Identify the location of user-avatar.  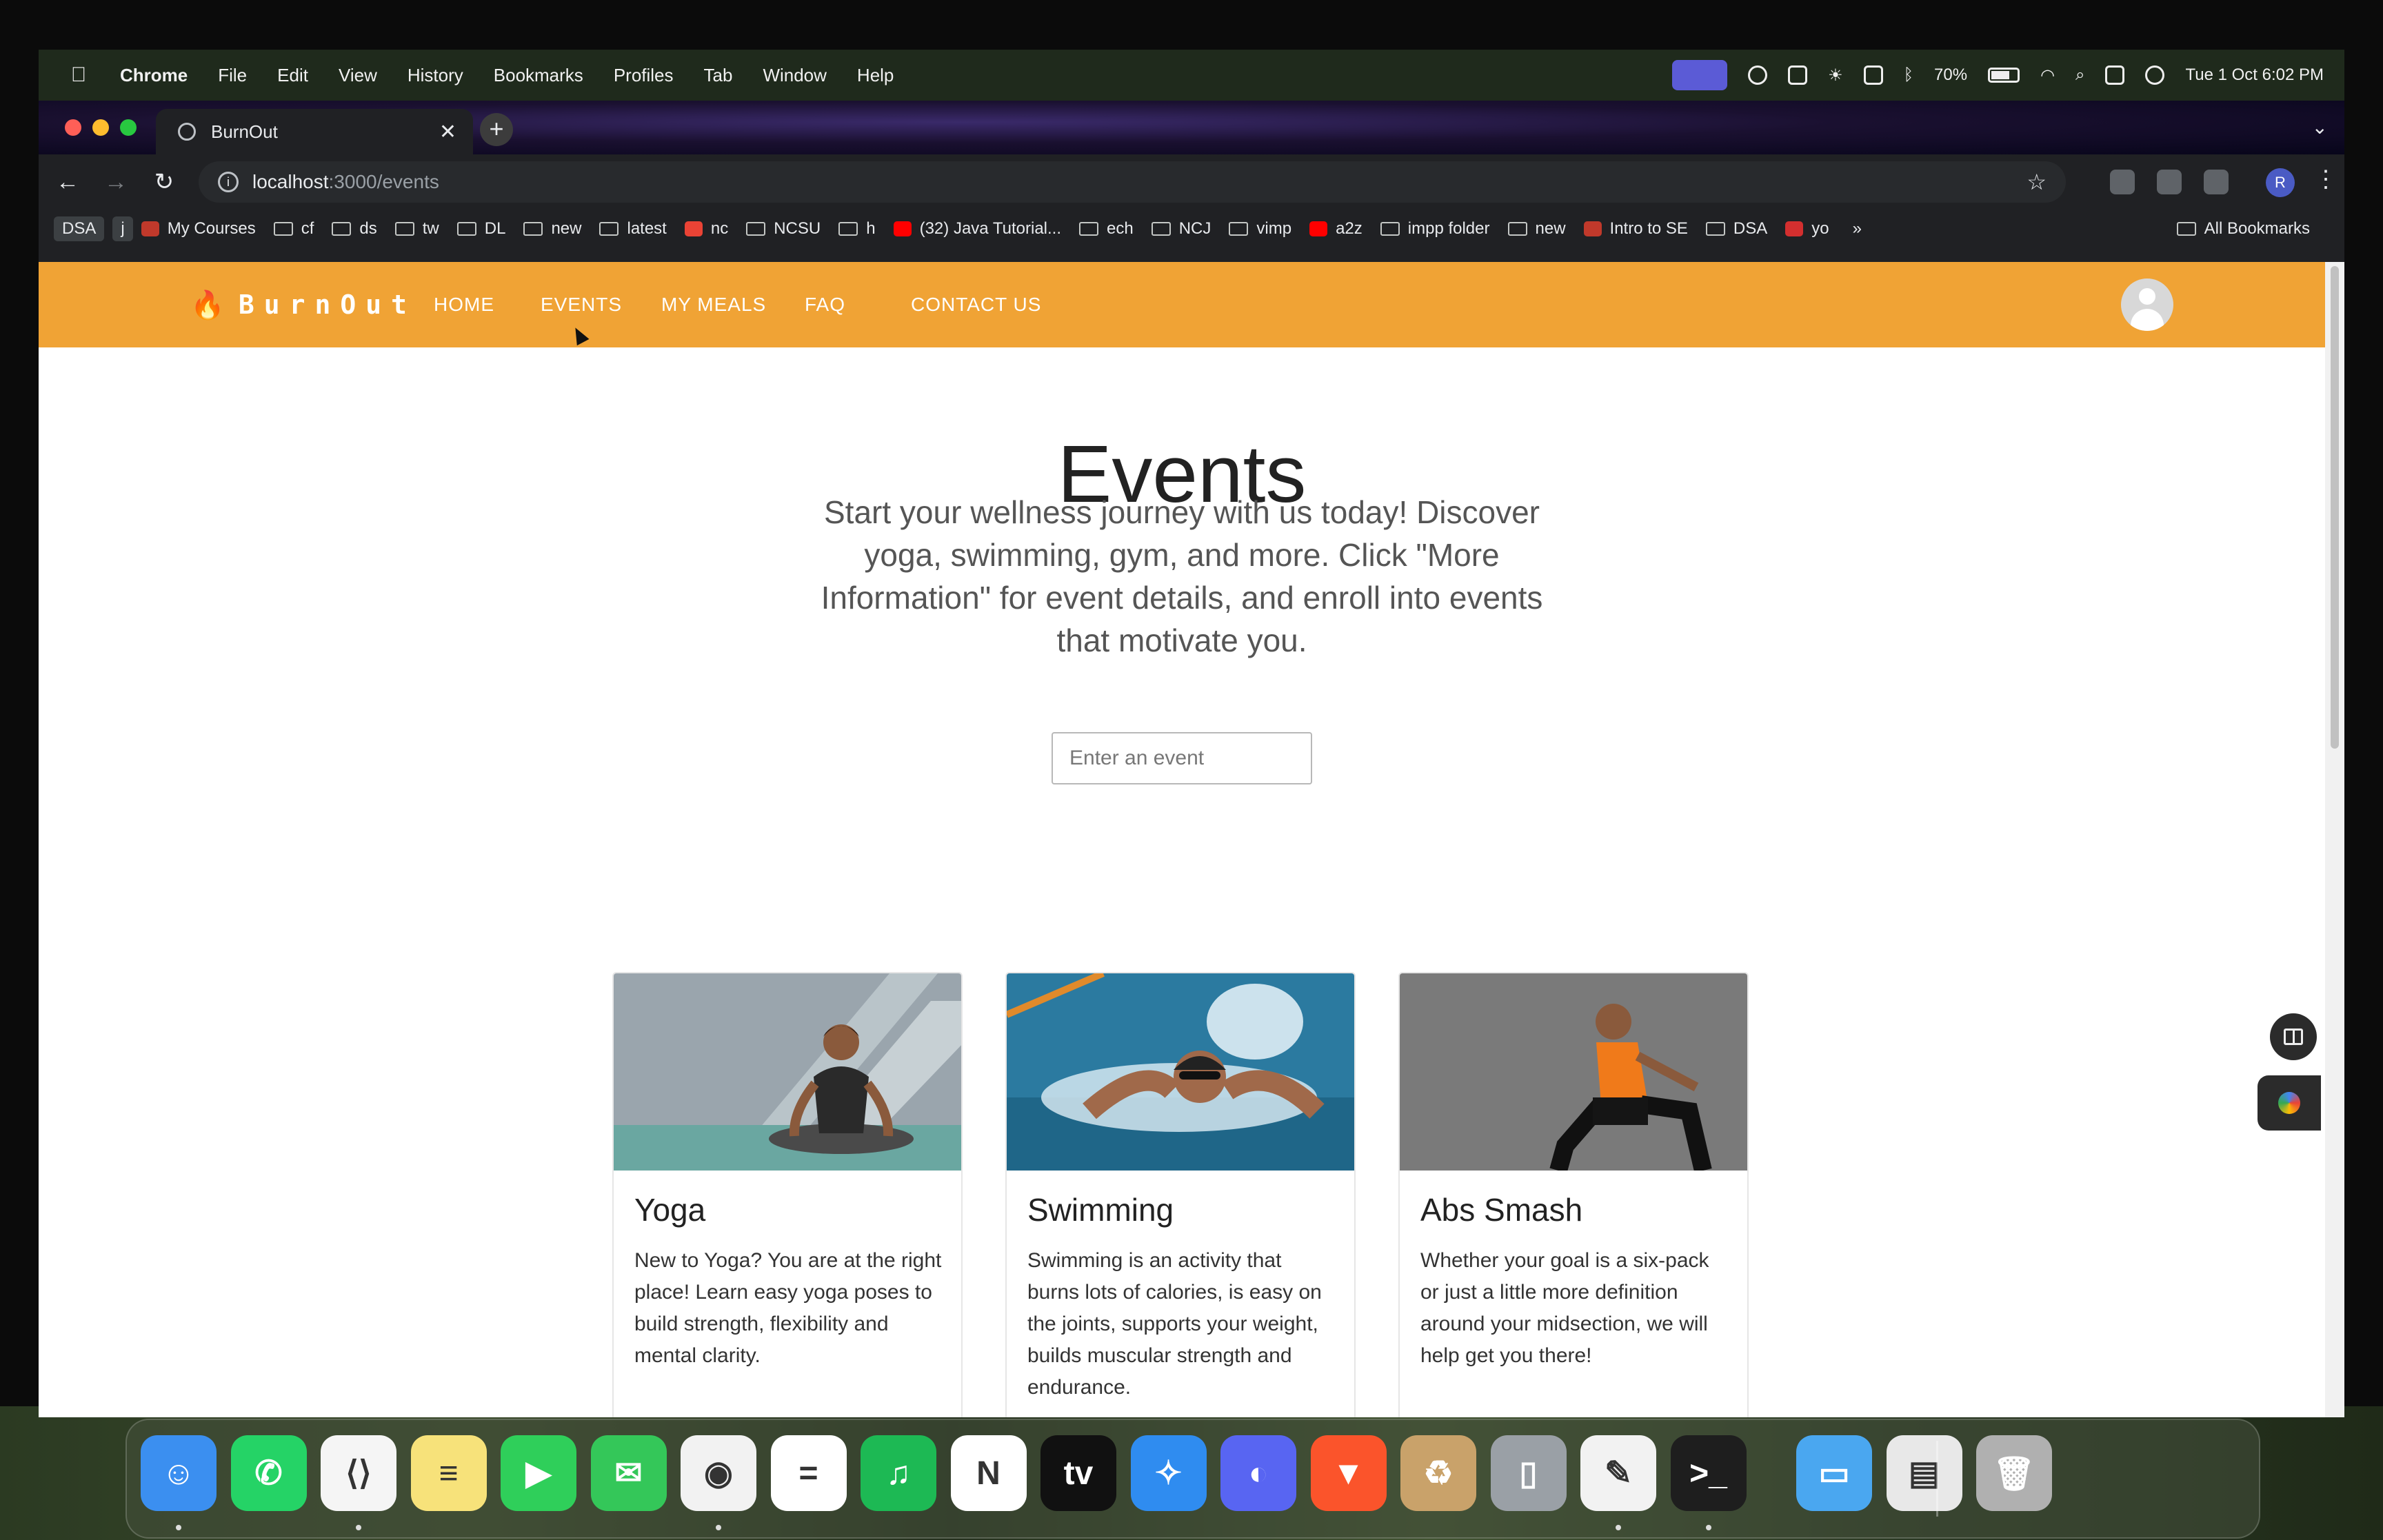
(2147, 305).